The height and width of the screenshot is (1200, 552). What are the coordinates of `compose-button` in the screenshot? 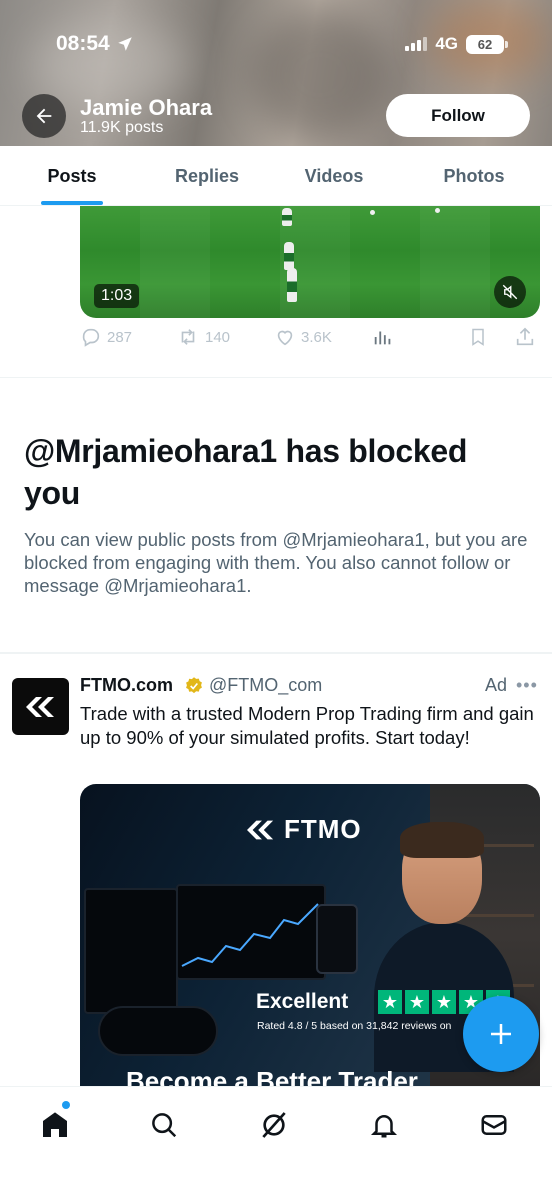 It's located at (501, 1034).